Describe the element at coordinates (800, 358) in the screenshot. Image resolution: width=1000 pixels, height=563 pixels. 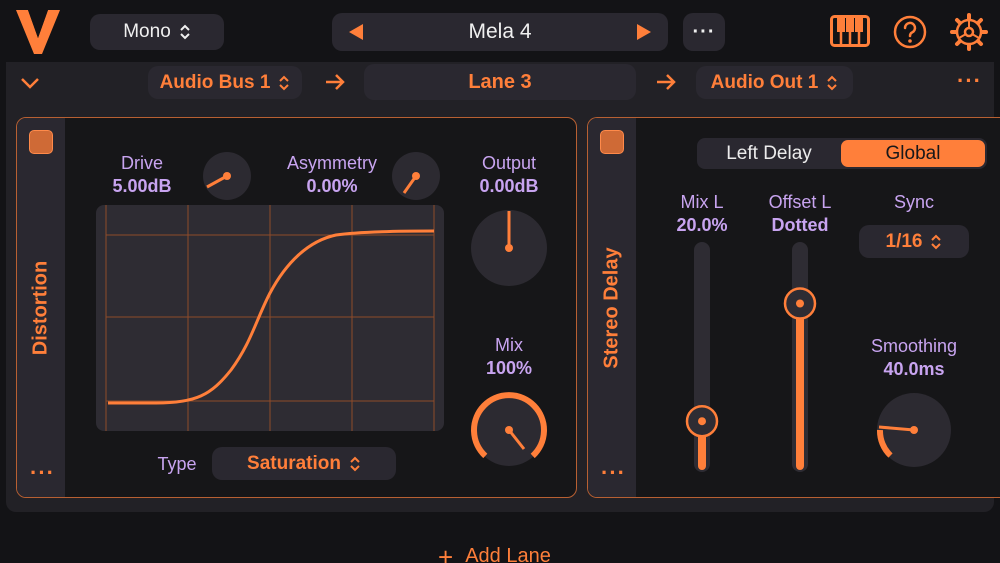
I see `offset-l-slider` at that location.